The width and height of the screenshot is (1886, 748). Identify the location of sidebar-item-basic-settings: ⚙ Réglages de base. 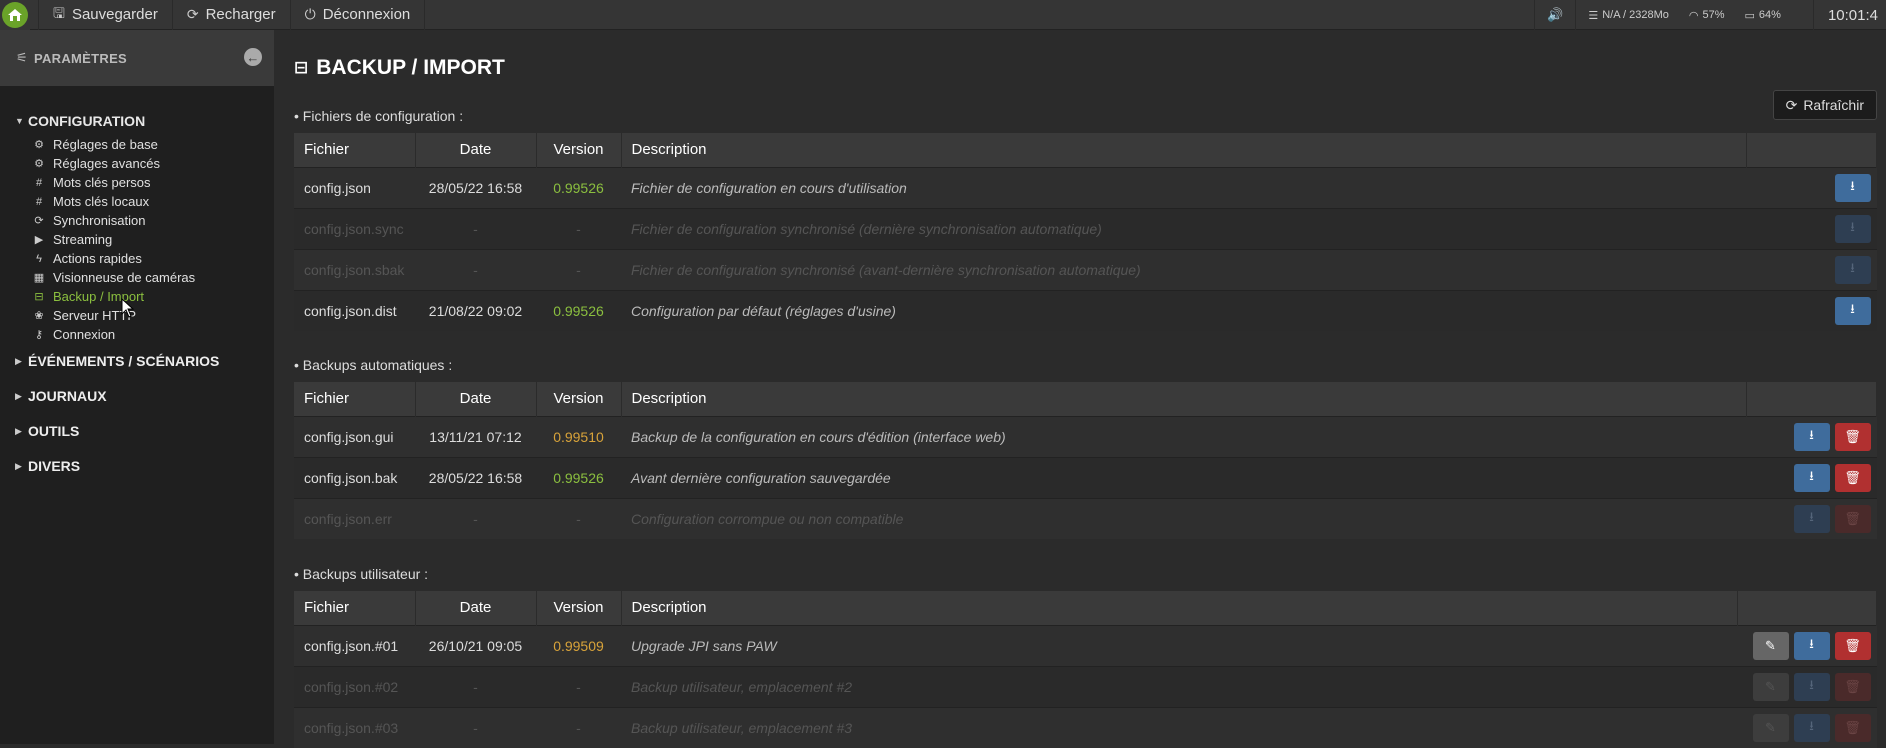
(137, 144).